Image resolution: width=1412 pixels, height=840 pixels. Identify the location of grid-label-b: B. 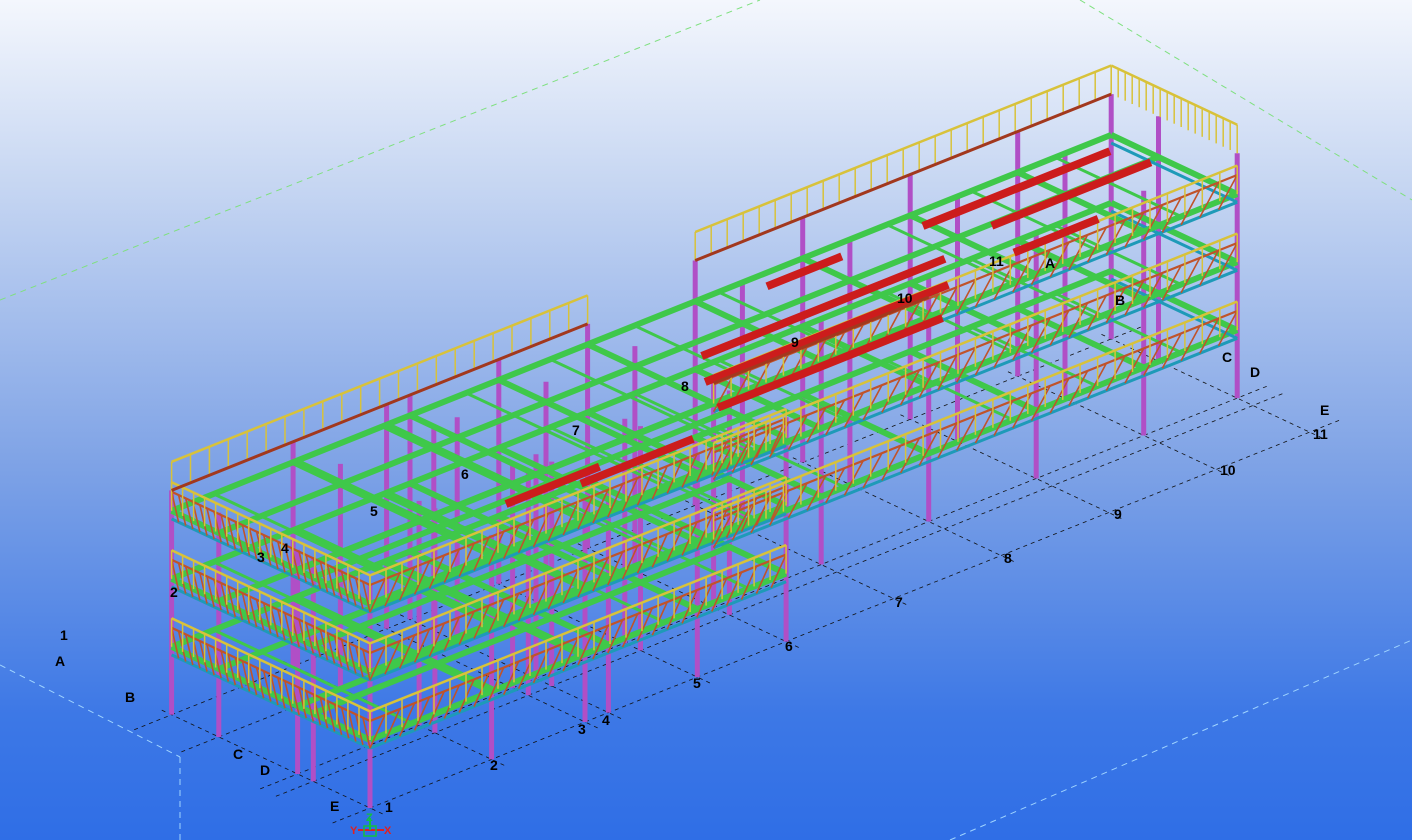
(130, 697).